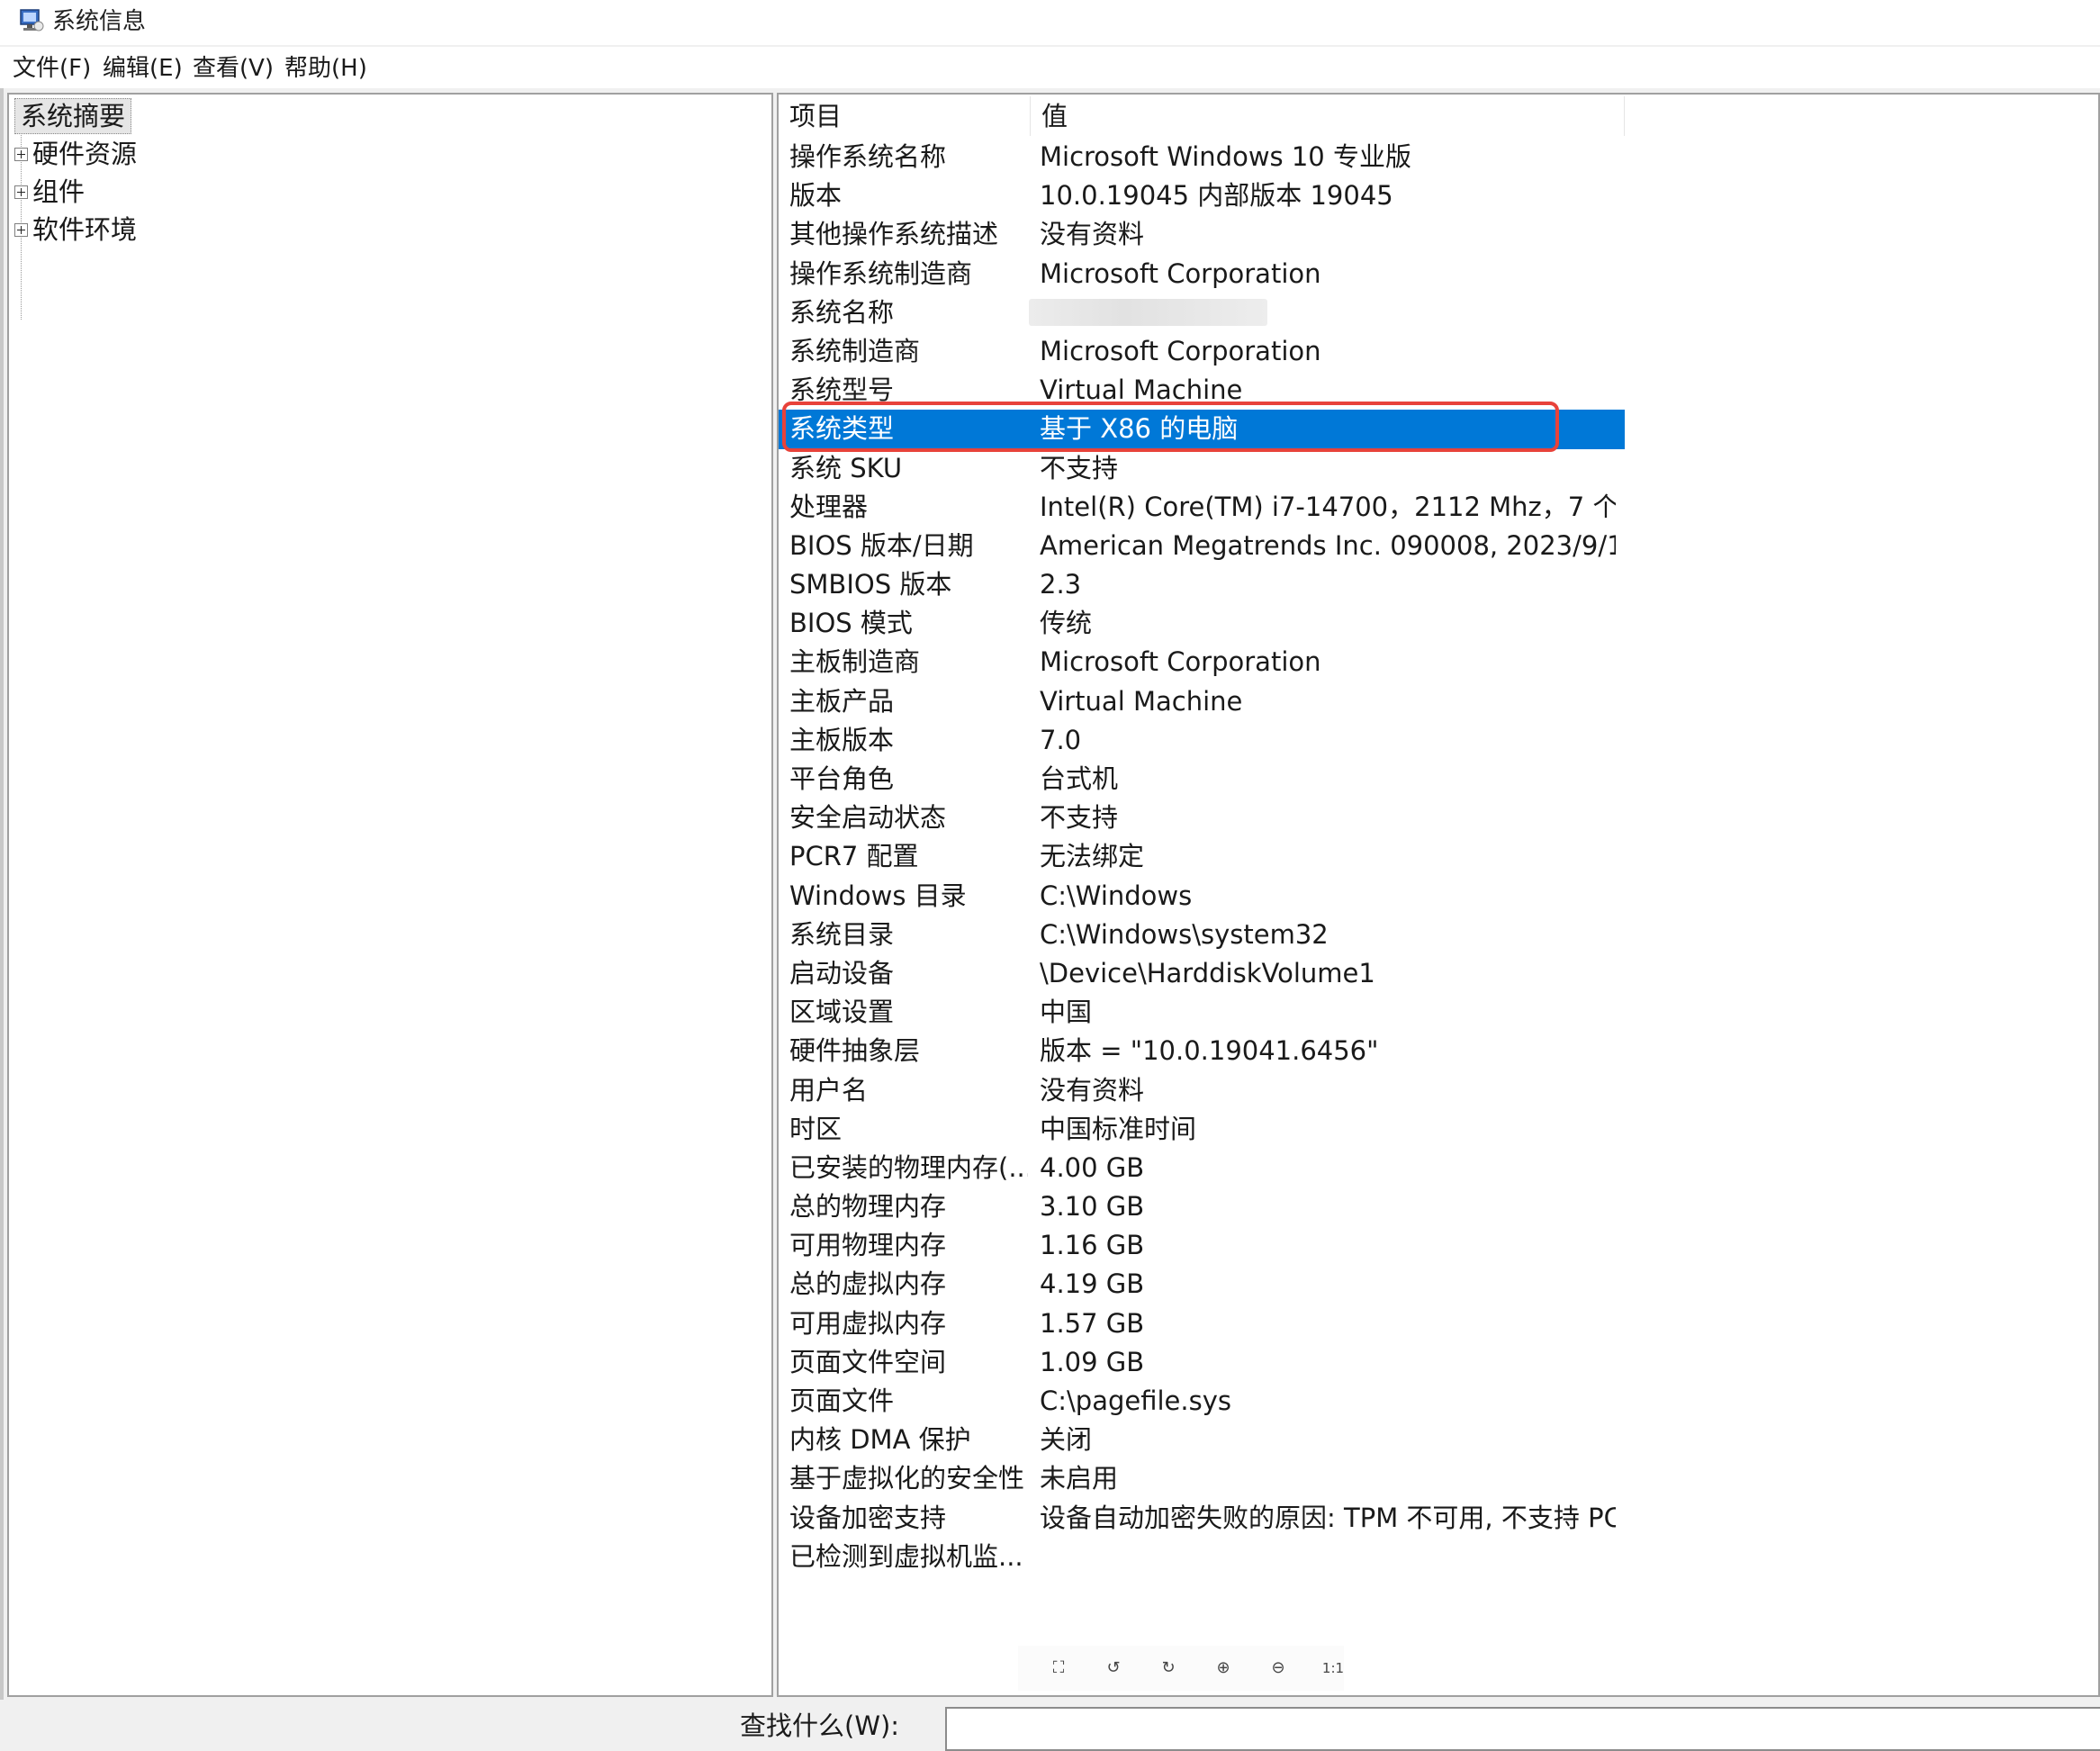  What do you see at coordinates (1139, 429) in the screenshot?
I see `row-item-value: 基于 X86 的电脑` at bounding box center [1139, 429].